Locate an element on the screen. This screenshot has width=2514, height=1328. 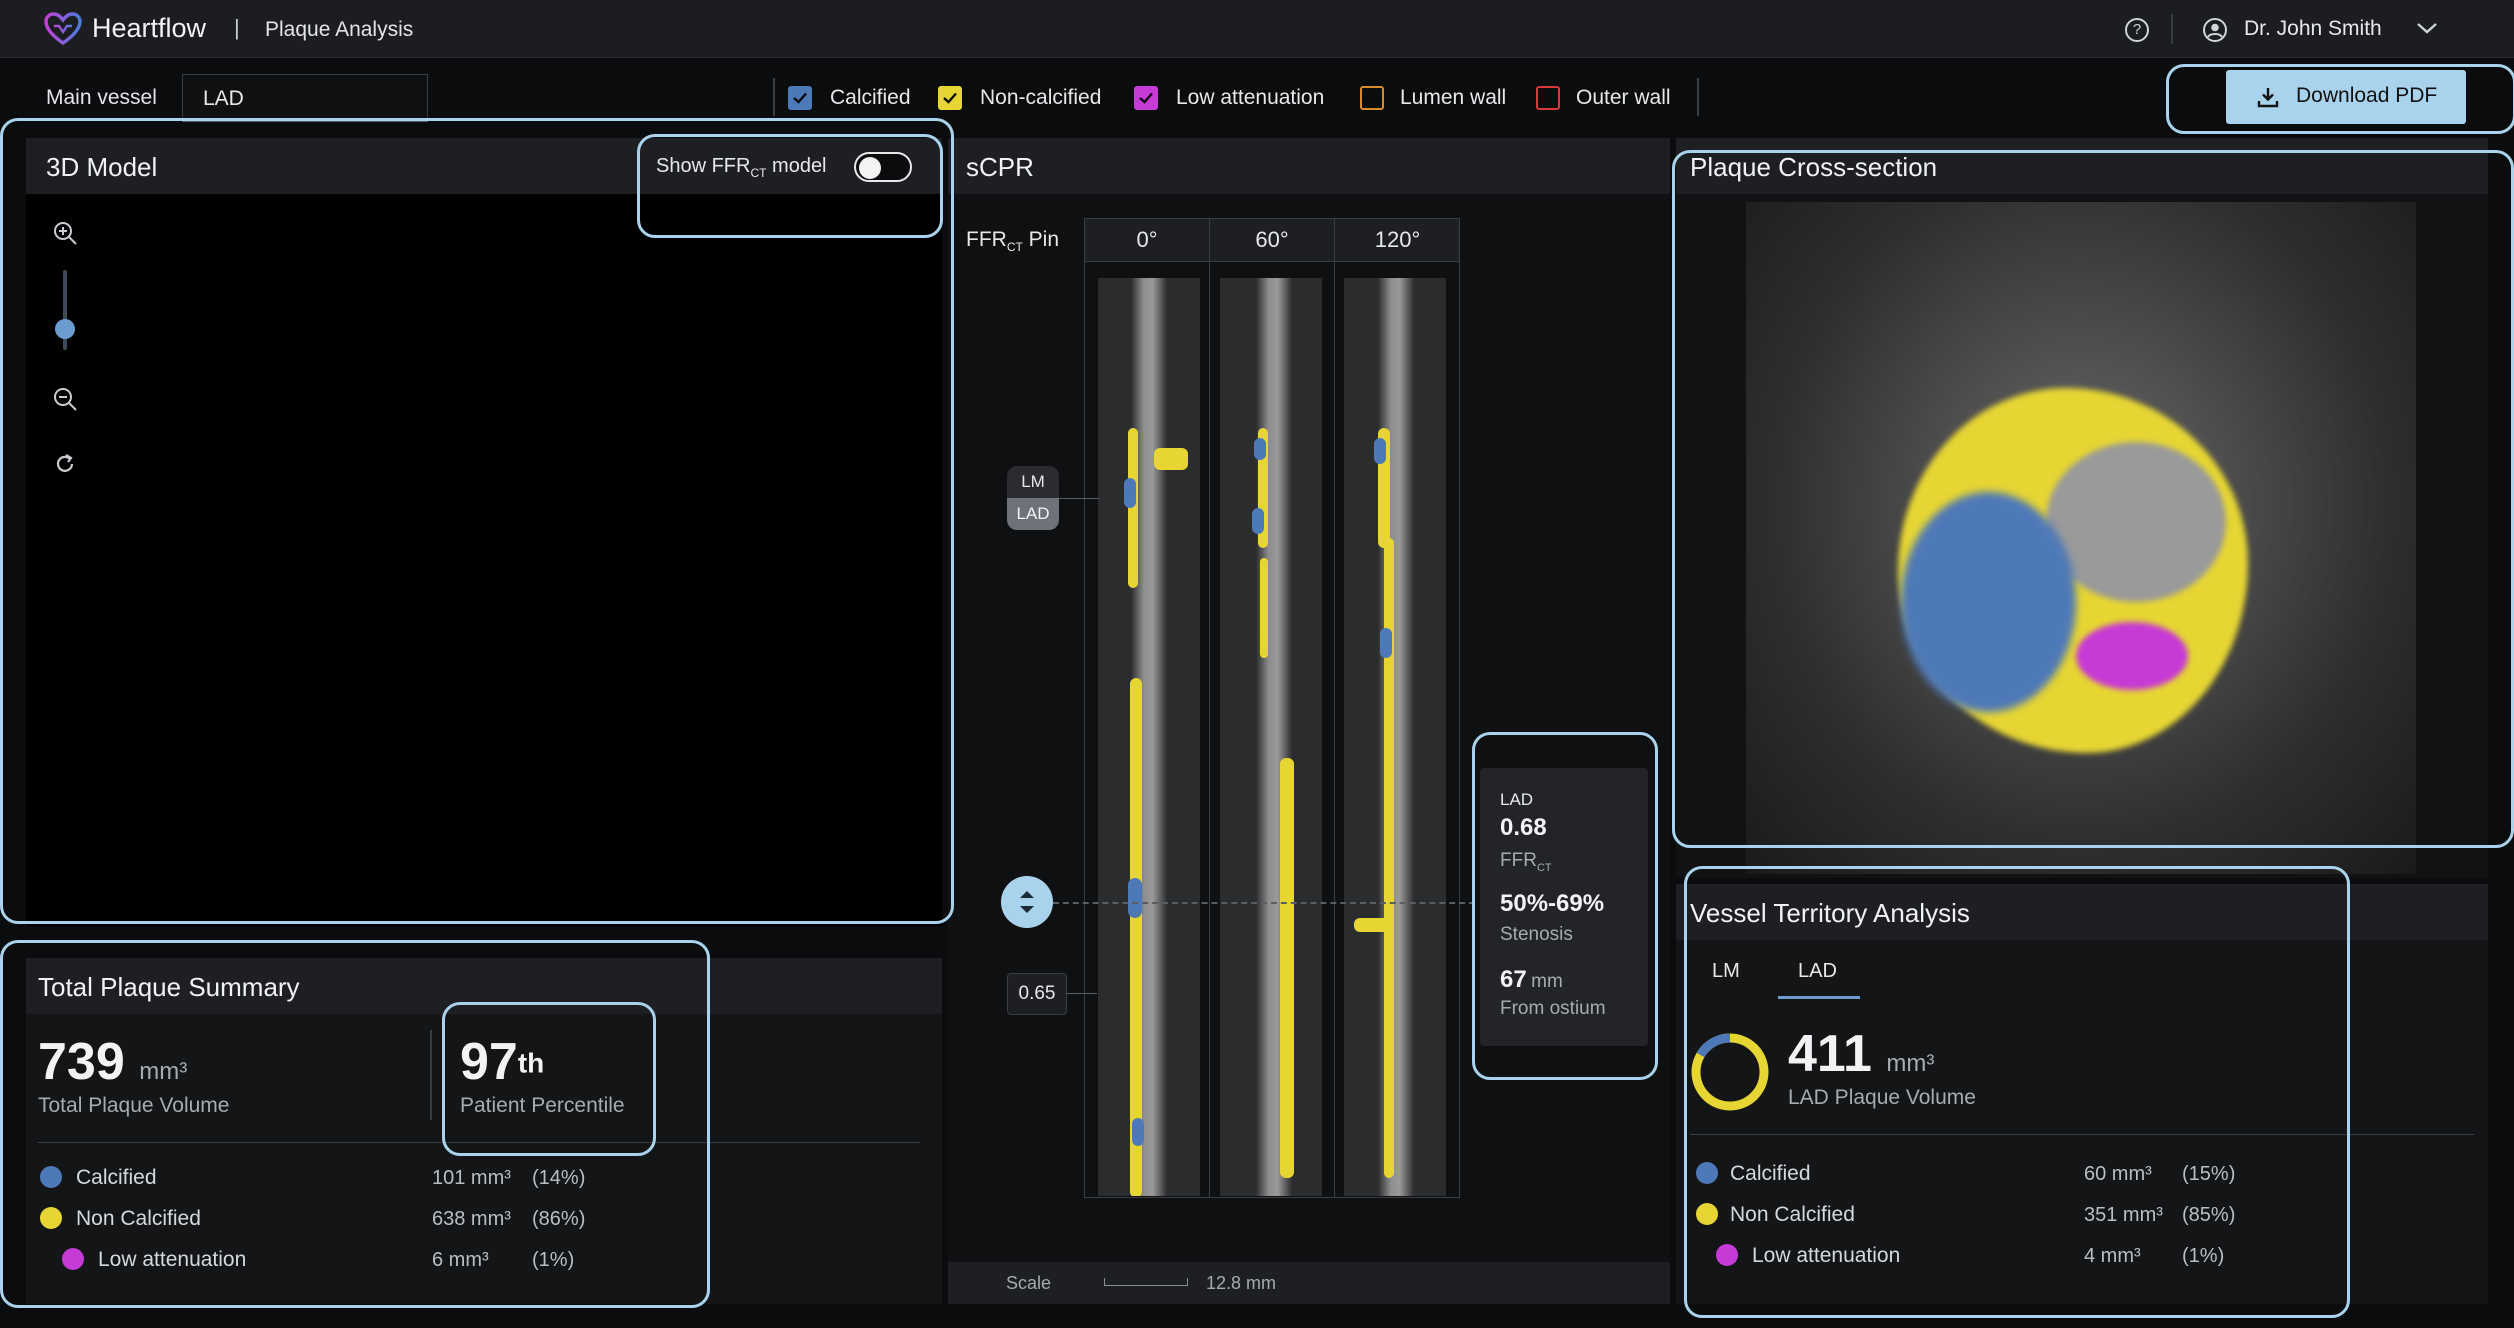
zoom-out-icon is located at coordinates (65, 401).